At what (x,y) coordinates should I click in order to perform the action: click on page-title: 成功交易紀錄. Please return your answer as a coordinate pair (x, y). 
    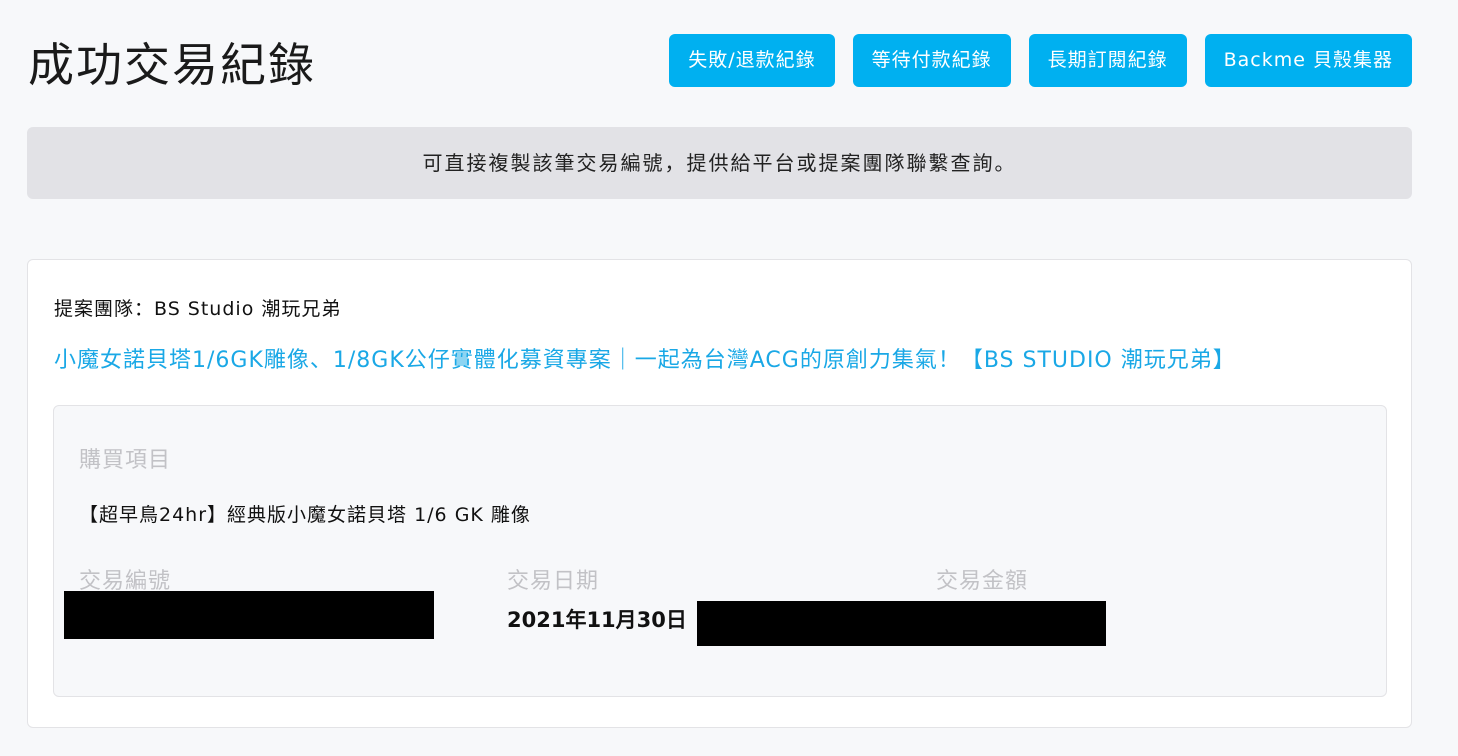
    Looking at the image, I should click on (172, 65).